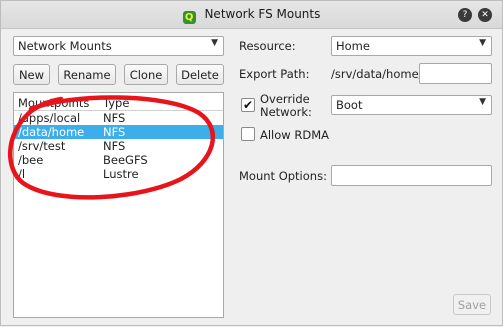 This screenshot has width=503, height=327. Describe the element at coordinates (455, 73) in the screenshot. I see `export-path-input` at that location.